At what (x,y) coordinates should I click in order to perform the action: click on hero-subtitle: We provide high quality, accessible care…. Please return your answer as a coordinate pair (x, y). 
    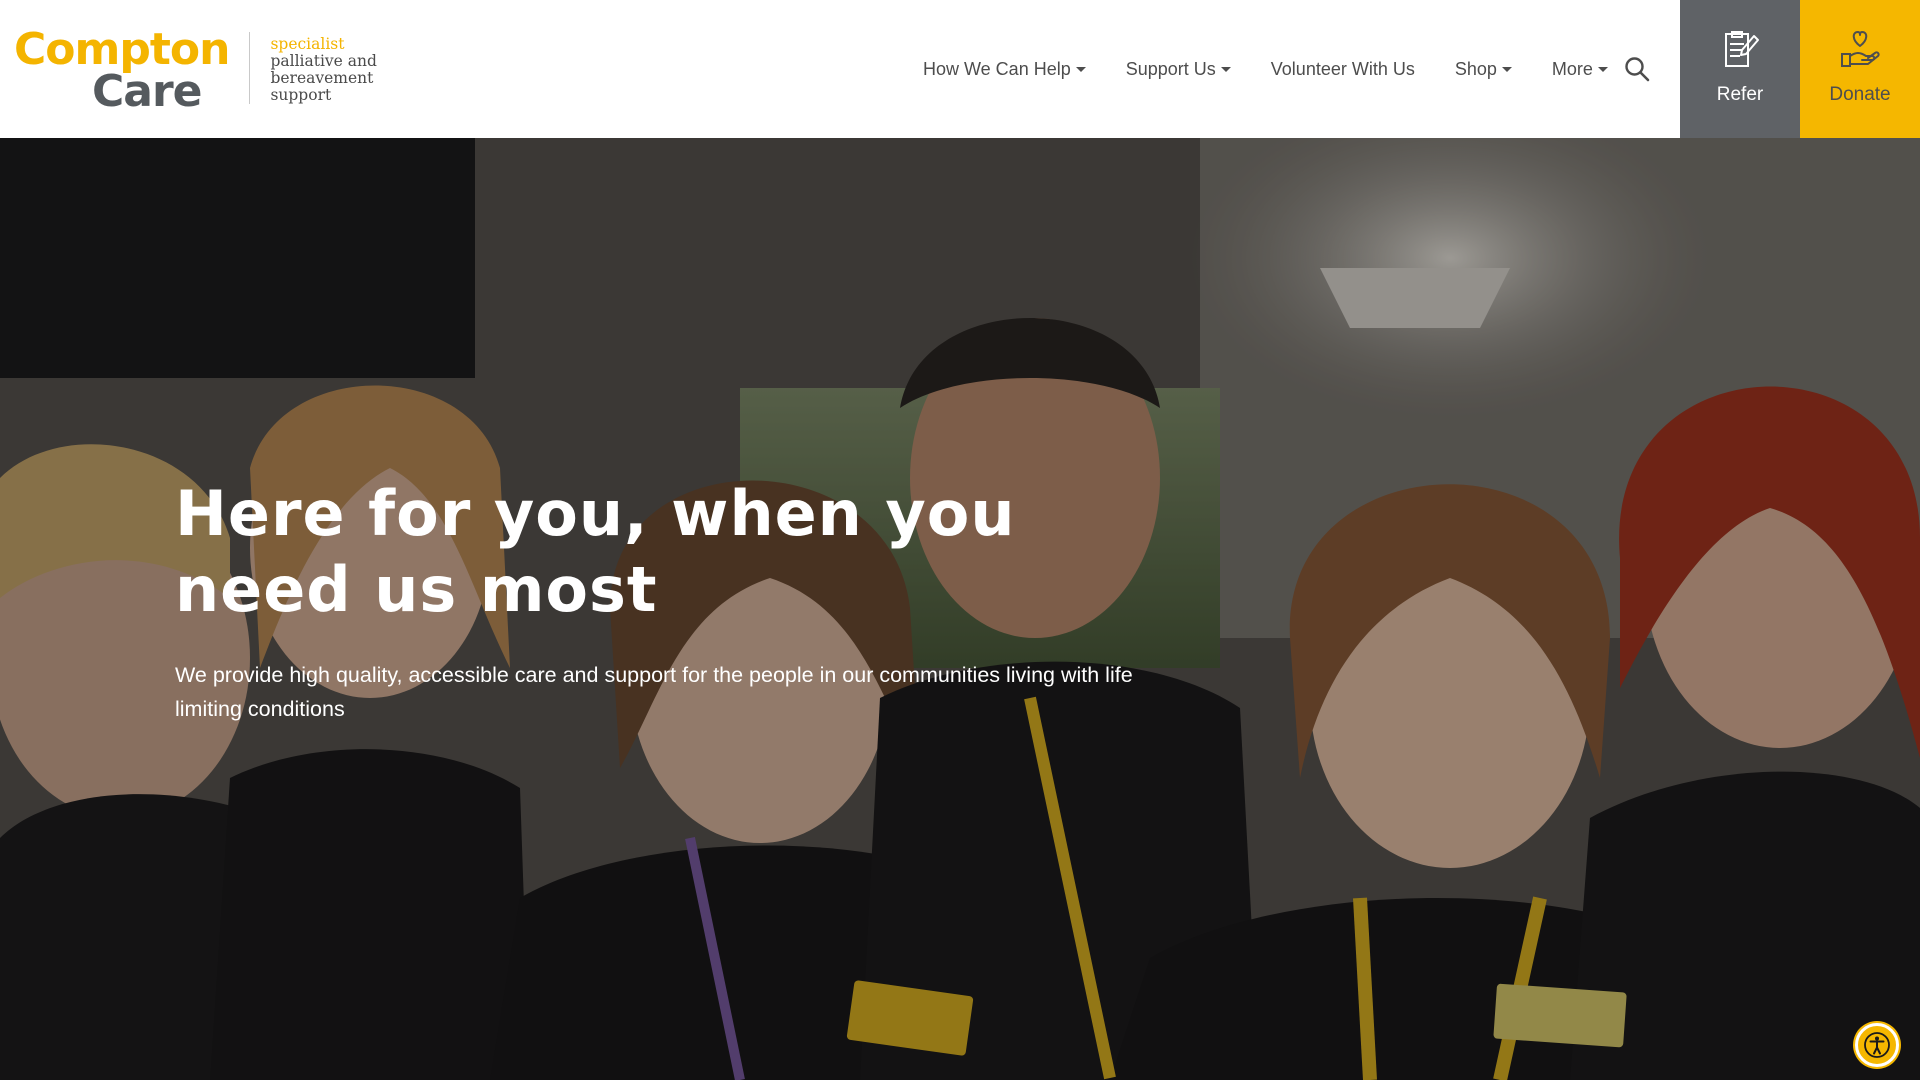
    Looking at the image, I should click on (654, 692).